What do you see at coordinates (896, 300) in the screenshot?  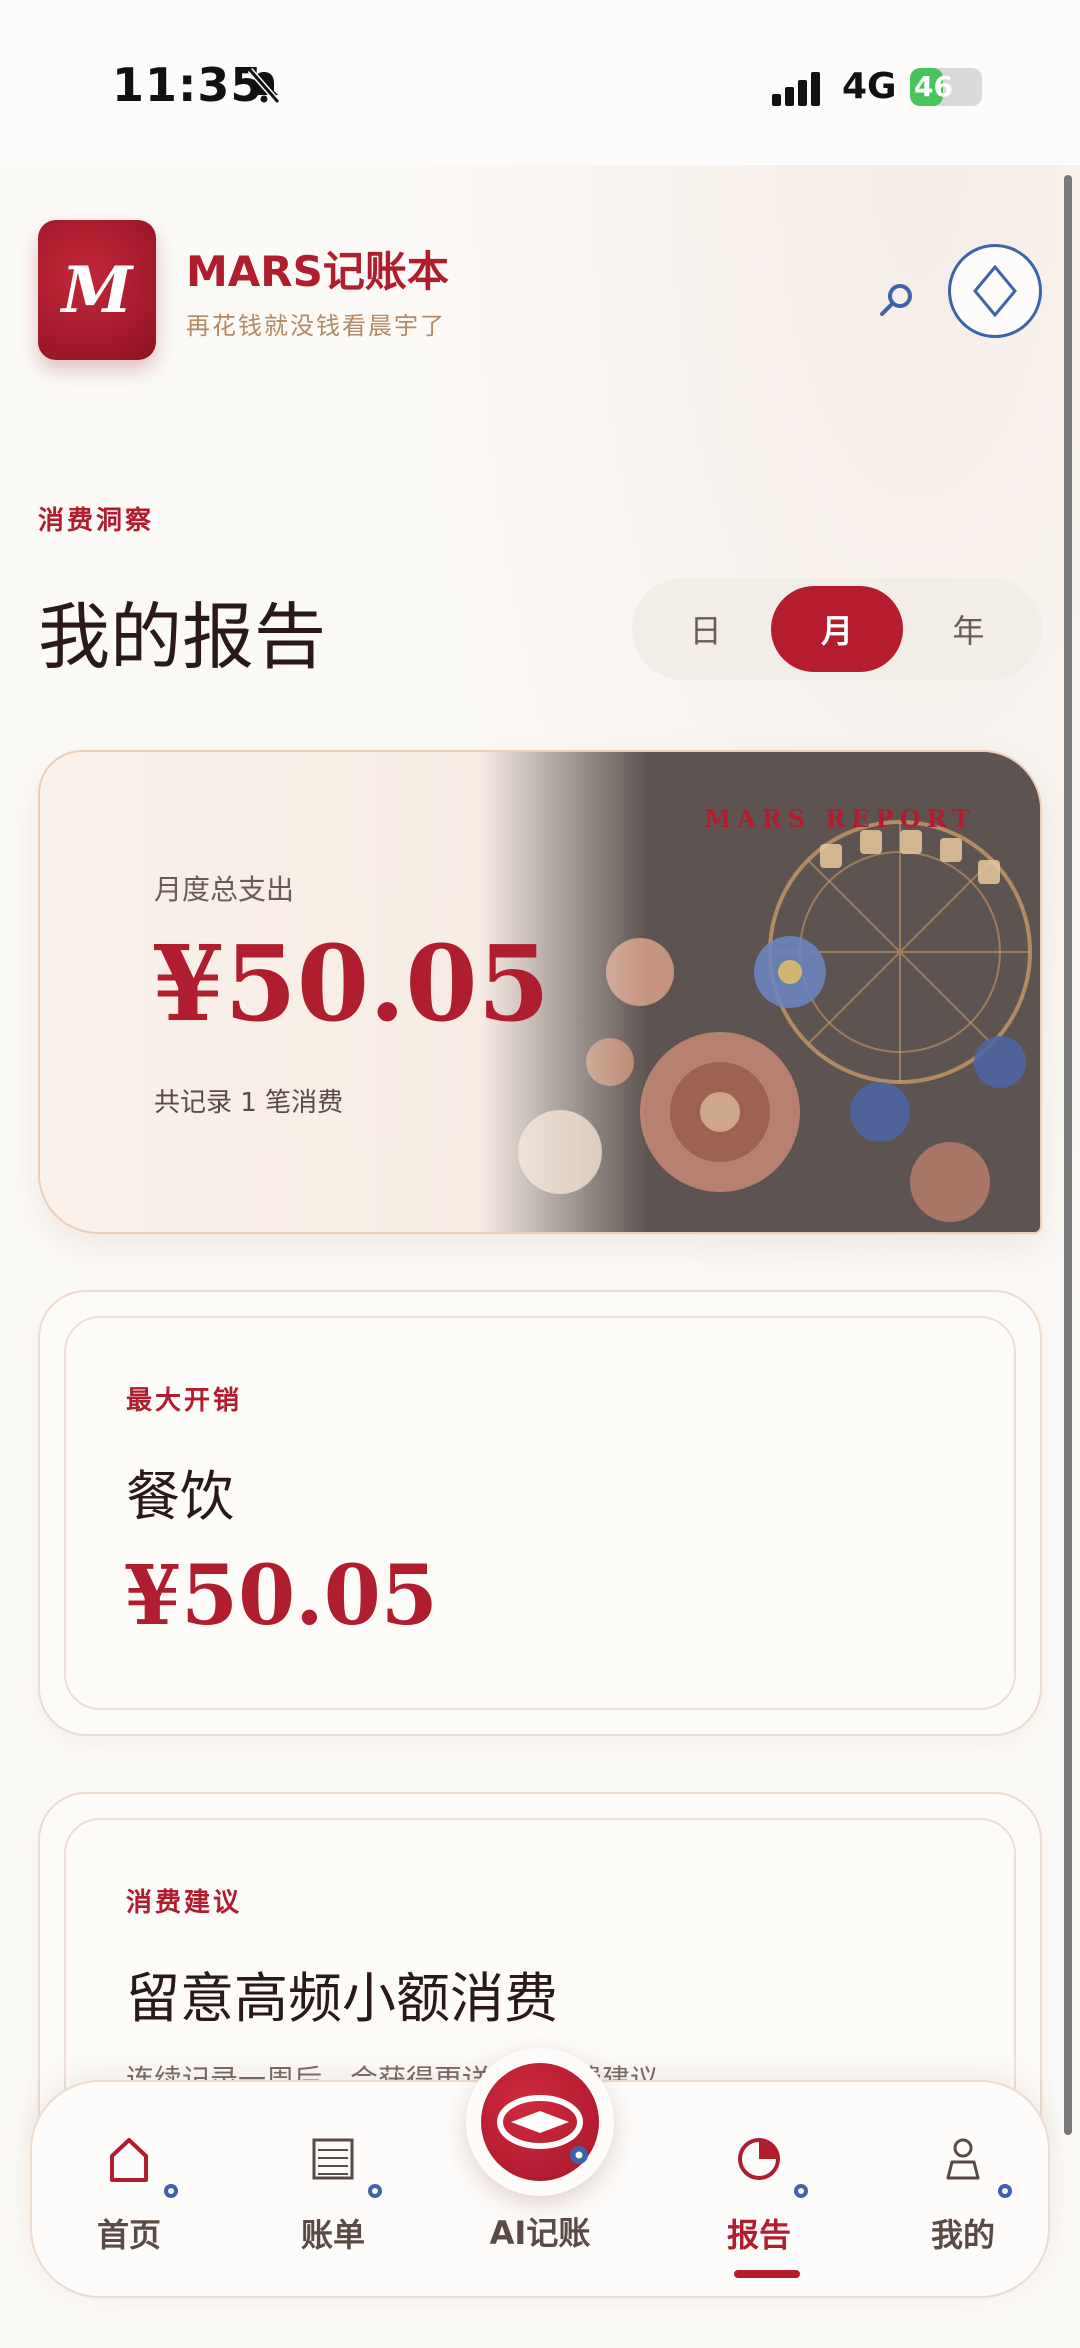 I see `search-icon` at bounding box center [896, 300].